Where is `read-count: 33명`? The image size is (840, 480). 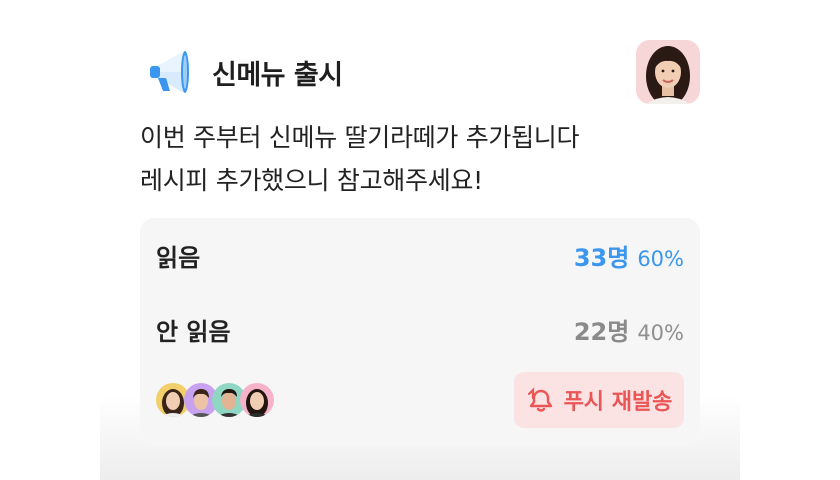 read-count: 33명 is located at coordinates (601, 257).